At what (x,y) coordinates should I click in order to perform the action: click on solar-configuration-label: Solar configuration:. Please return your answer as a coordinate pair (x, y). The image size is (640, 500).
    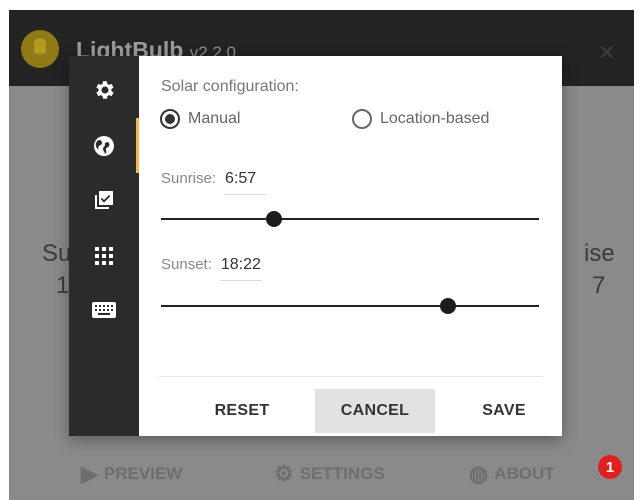
    Looking at the image, I should click on (230, 86).